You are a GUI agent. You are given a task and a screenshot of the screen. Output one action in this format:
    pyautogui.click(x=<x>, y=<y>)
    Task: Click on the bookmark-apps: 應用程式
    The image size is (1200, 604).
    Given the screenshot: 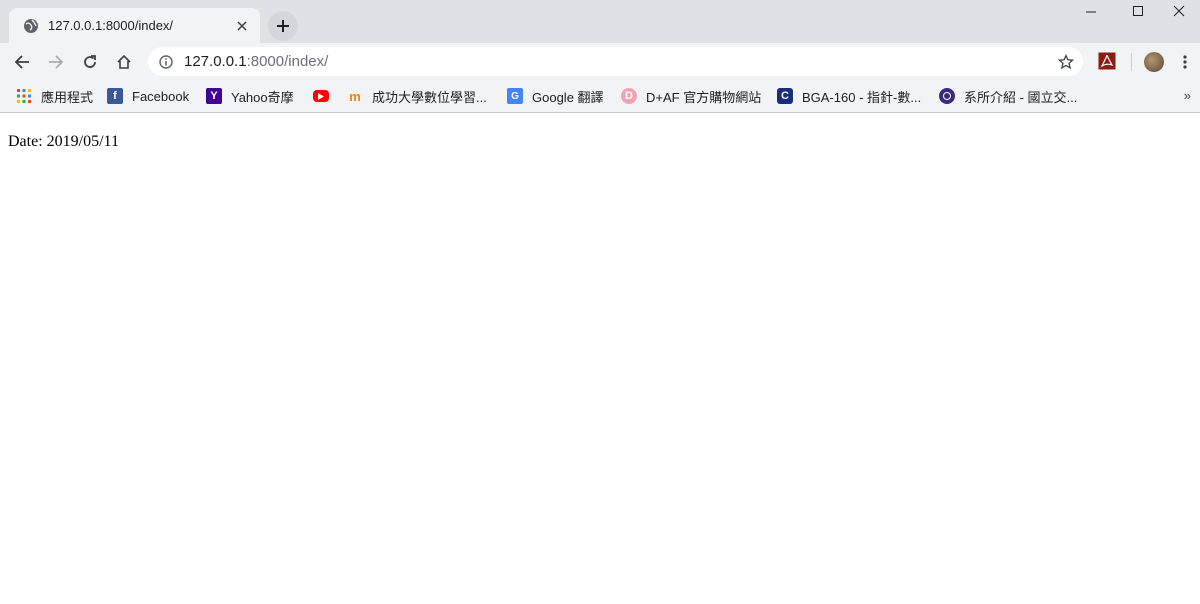 What is the action you would take?
    pyautogui.click(x=54, y=96)
    